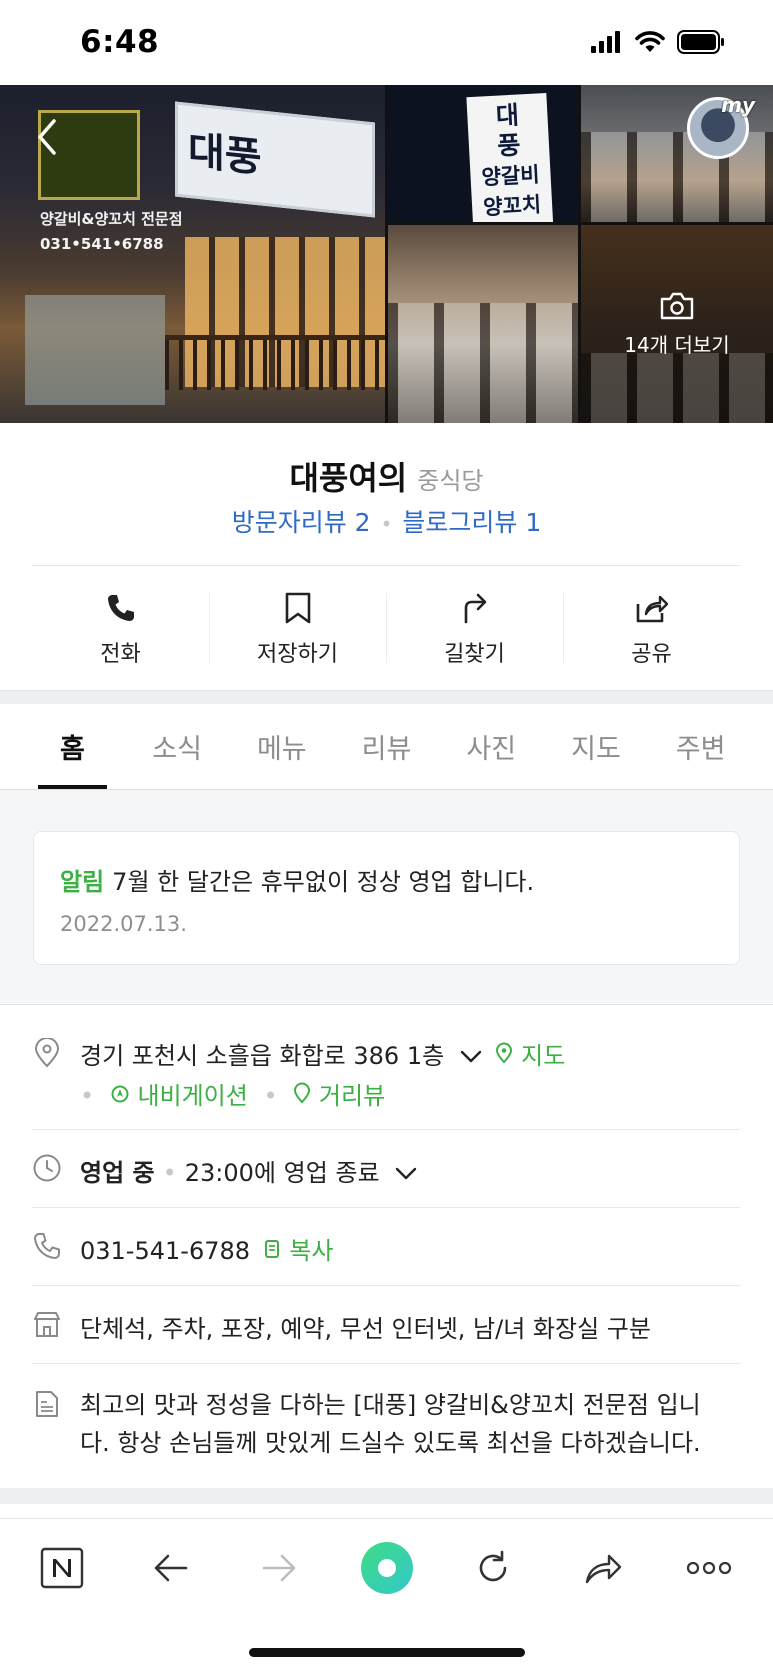 This screenshot has width=773, height=1672. I want to click on phone-number: 031-541-6788, so click(165, 1251).